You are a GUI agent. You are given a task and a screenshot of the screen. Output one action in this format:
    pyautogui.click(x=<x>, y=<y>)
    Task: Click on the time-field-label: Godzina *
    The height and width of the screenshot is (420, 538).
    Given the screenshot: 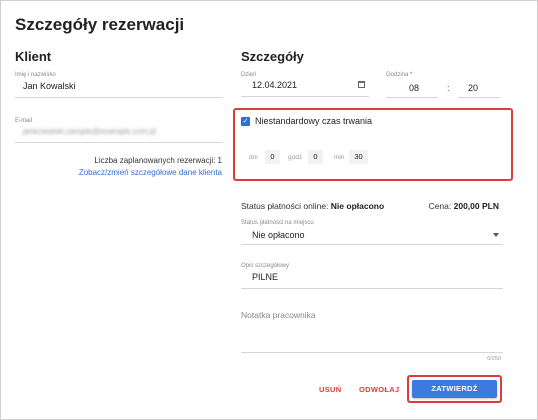 What is the action you would take?
    pyautogui.click(x=399, y=75)
    